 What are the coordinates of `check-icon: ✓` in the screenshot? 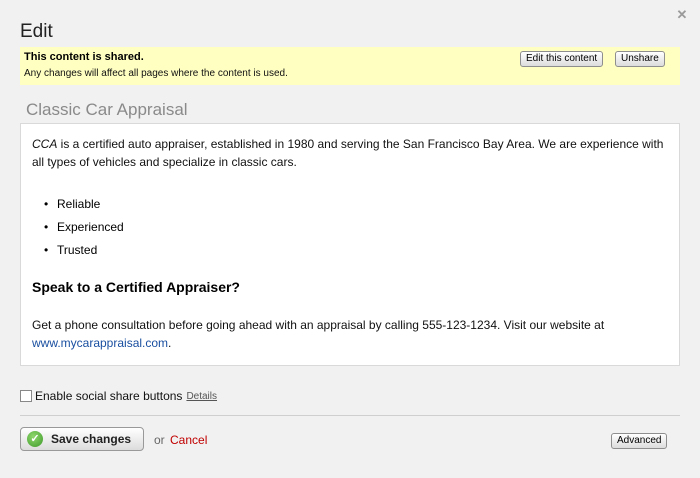 It's located at (35, 439).